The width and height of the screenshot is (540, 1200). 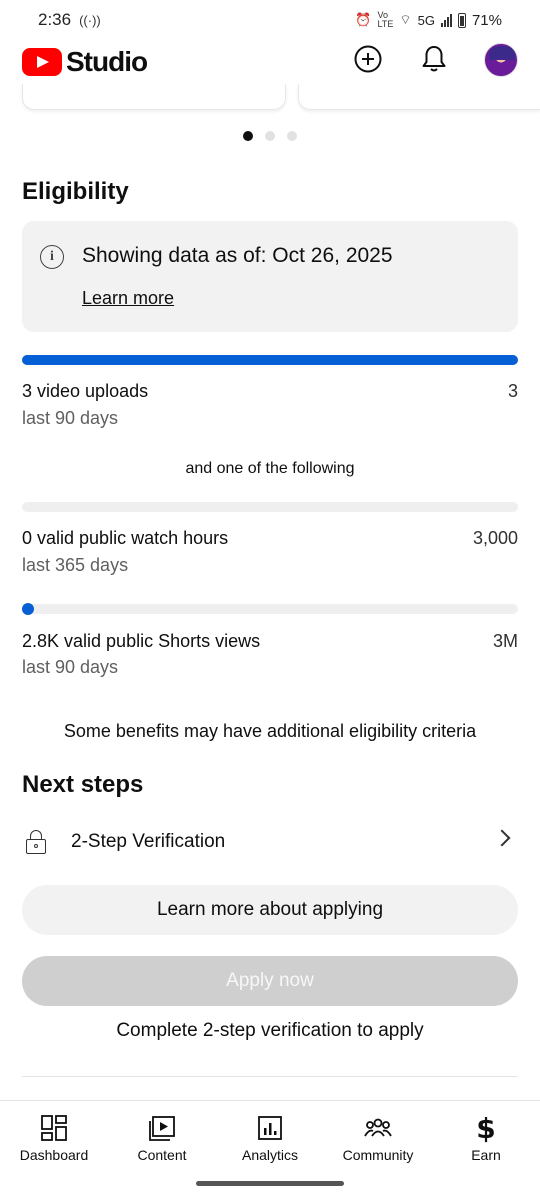 I want to click on nav-item-content: Content, so click(x=162, y=1136).